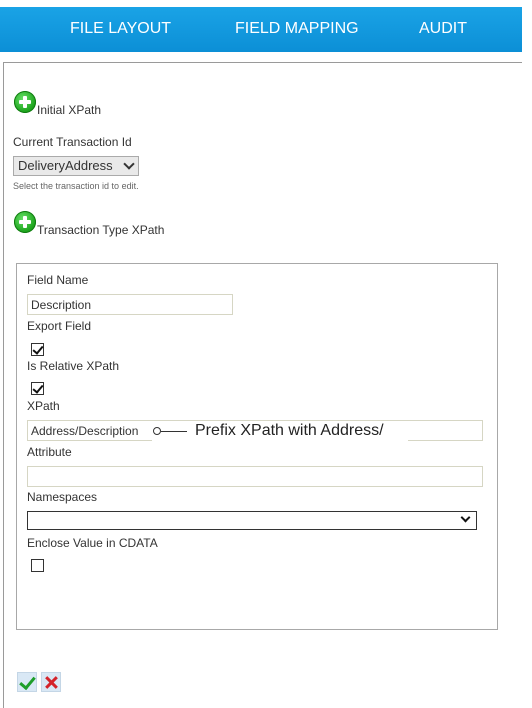 This screenshot has height=708, width=532. I want to click on xpath-annotation-callout: Prefix XPath with Address/, so click(280, 432).